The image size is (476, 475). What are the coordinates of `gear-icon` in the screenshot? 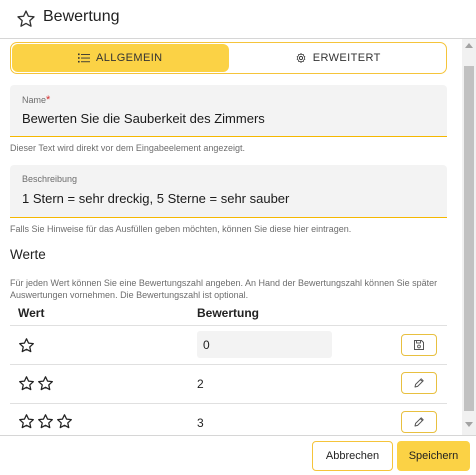 It's located at (301, 58).